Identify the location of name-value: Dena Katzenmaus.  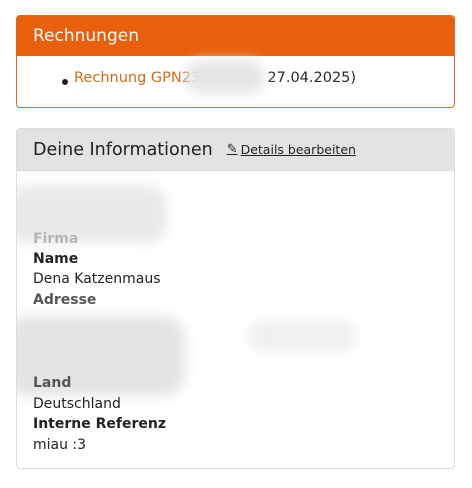
(97, 279).